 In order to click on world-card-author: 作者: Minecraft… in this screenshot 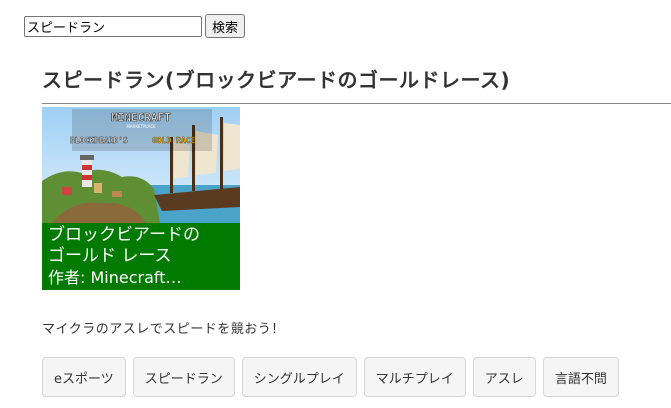, I will do `click(115, 277)`.